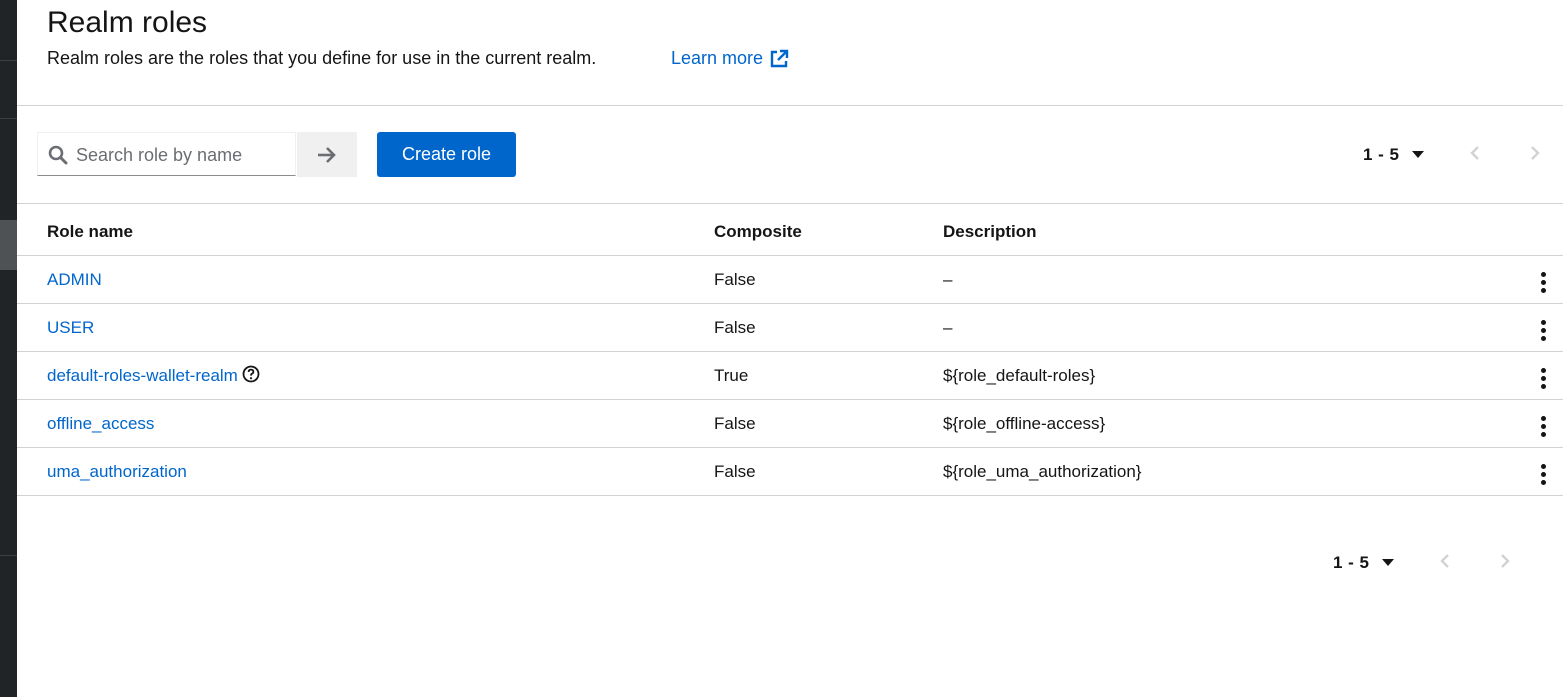 The width and height of the screenshot is (1563, 697). What do you see at coordinates (127, 22) in the screenshot?
I see `page-title: Realm roles` at bounding box center [127, 22].